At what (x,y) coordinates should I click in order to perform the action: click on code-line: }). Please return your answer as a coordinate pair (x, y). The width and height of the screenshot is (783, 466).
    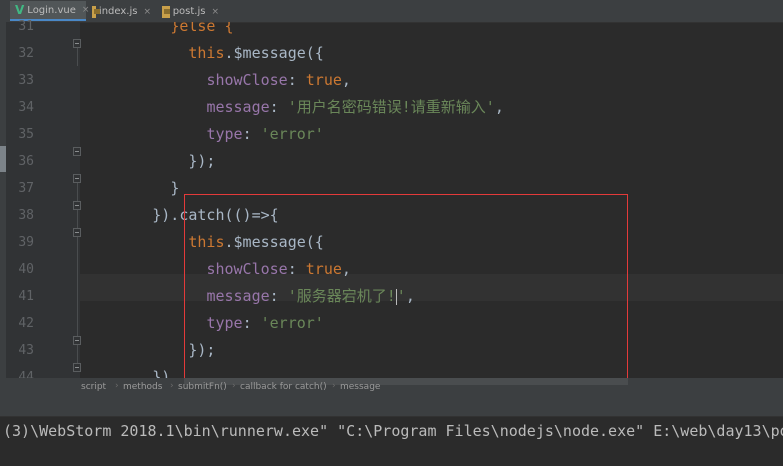
    Looking at the image, I should click on (125, 371).